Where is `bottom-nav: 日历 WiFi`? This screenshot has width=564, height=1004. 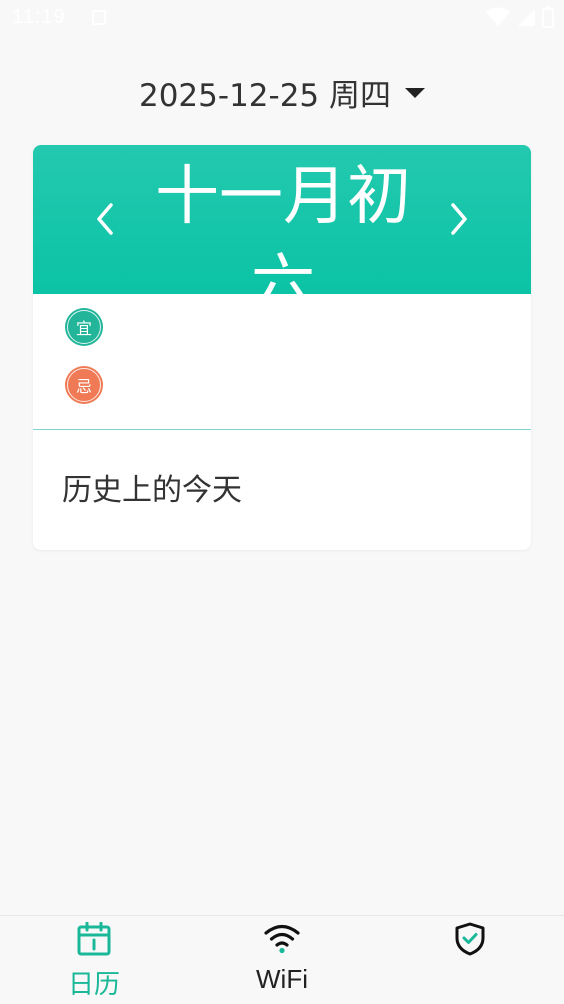 bottom-nav: 日历 WiFi is located at coordinates (282, 959).